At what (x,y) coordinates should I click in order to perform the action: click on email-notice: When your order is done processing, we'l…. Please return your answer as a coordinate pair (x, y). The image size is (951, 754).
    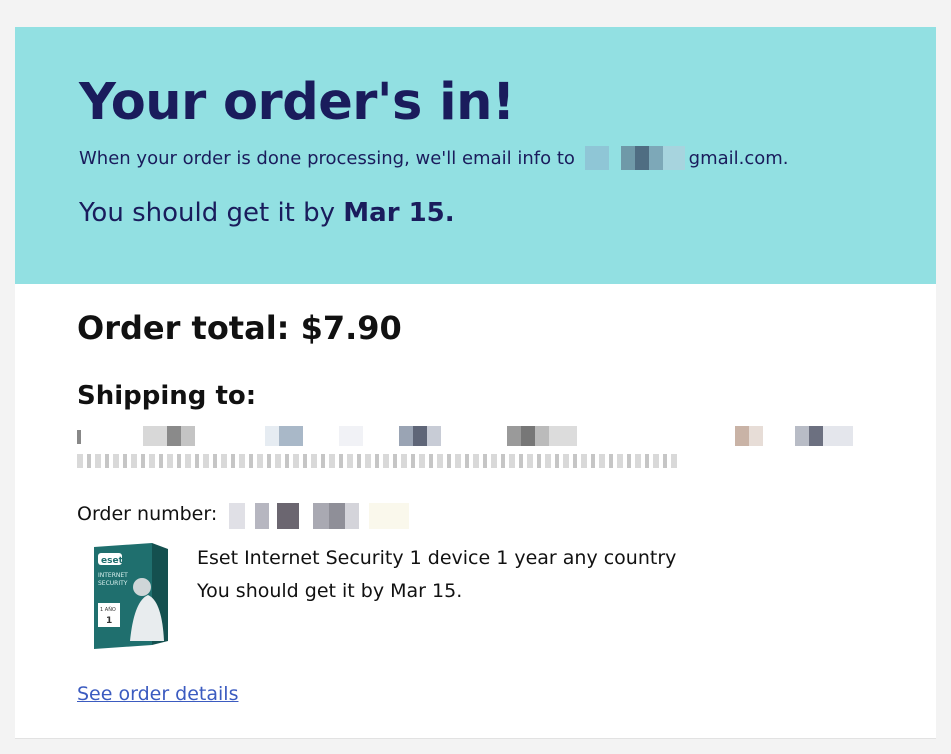
    Looking at the image, I should click on (434, 158).